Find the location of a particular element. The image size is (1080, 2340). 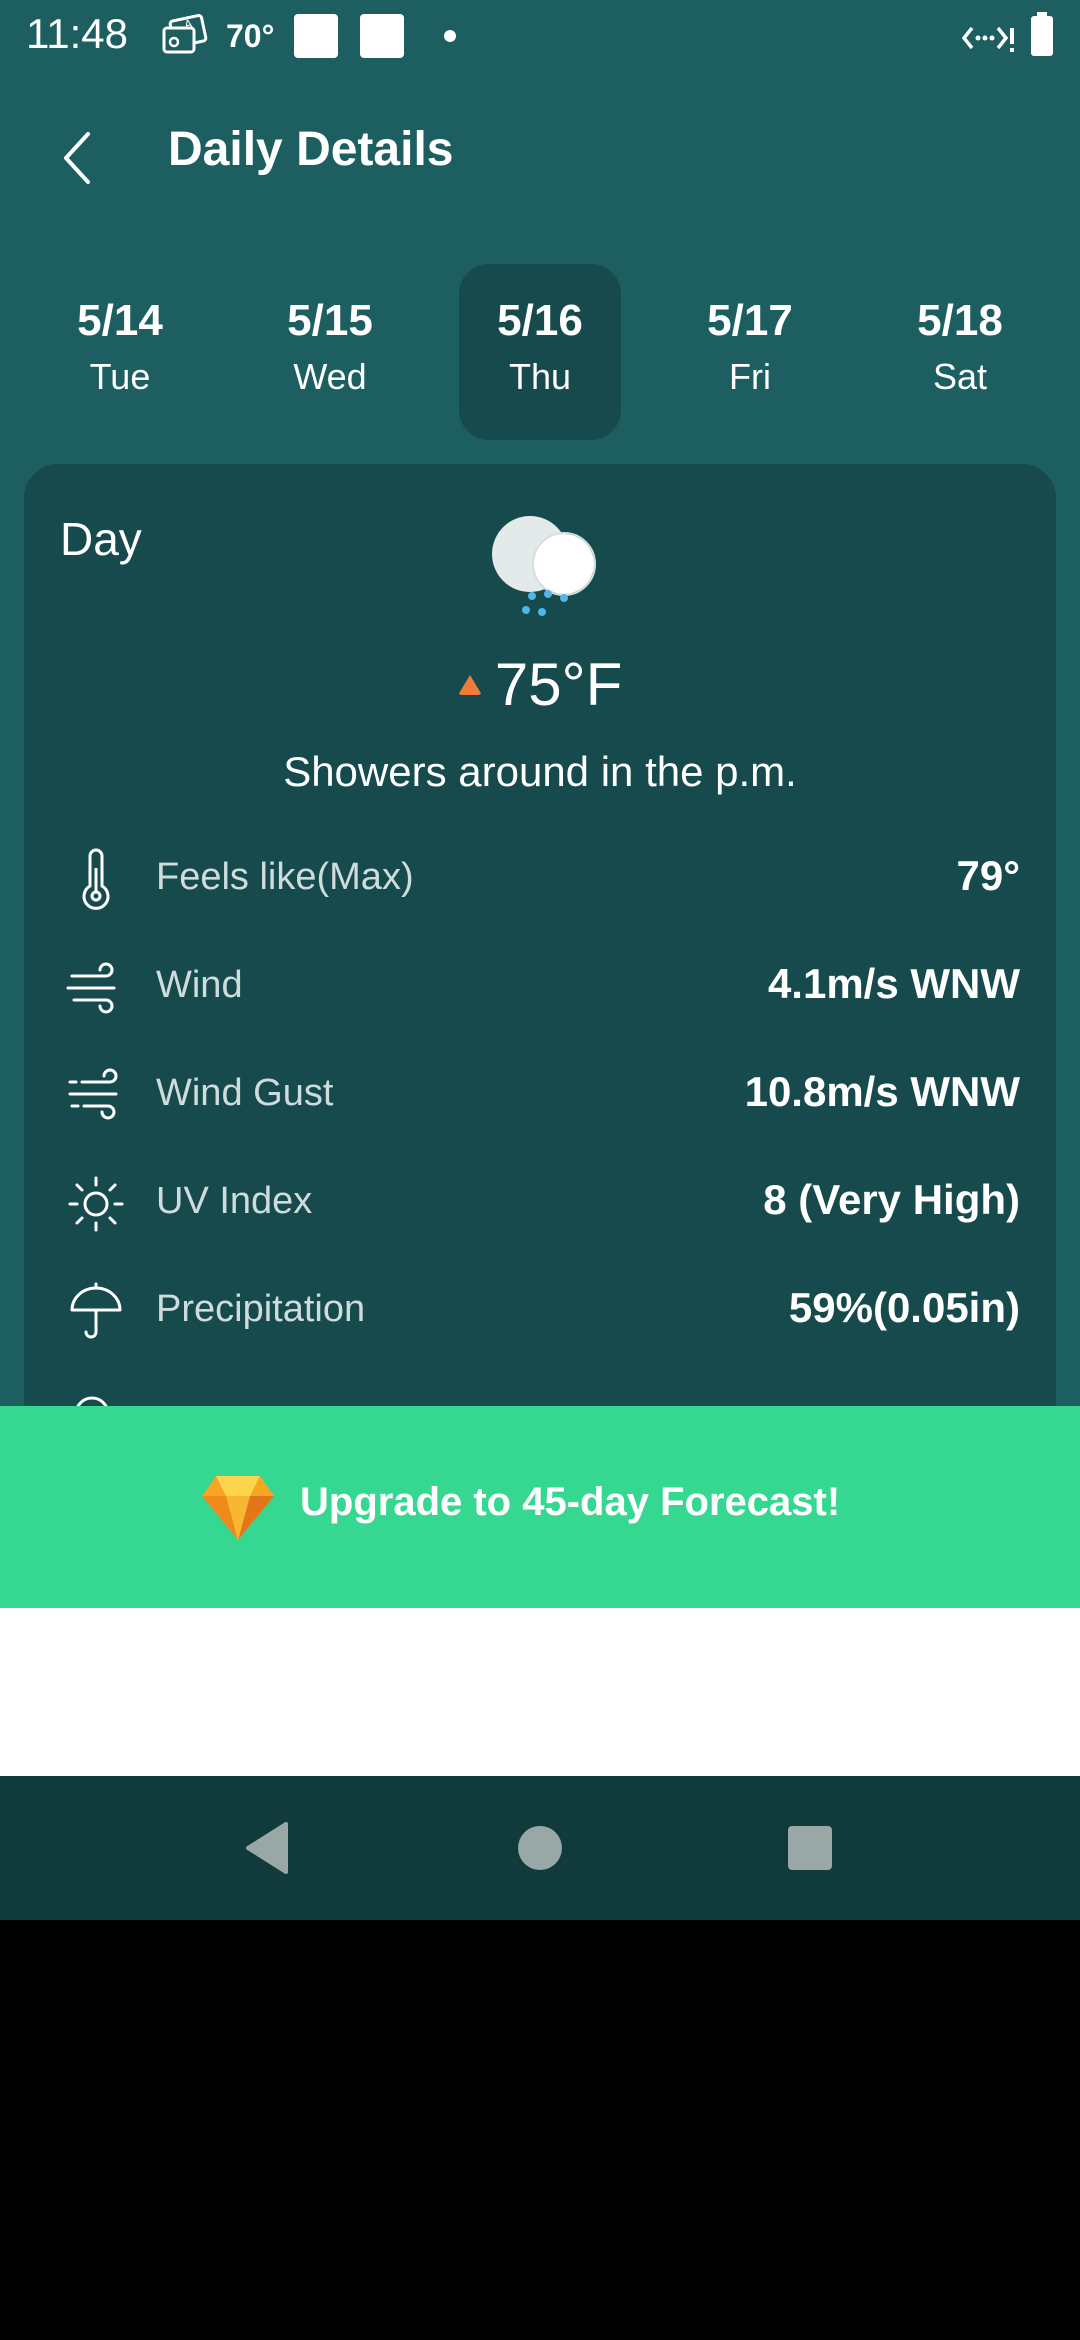

nav-home-icon is located at coordinates (540, 1848).